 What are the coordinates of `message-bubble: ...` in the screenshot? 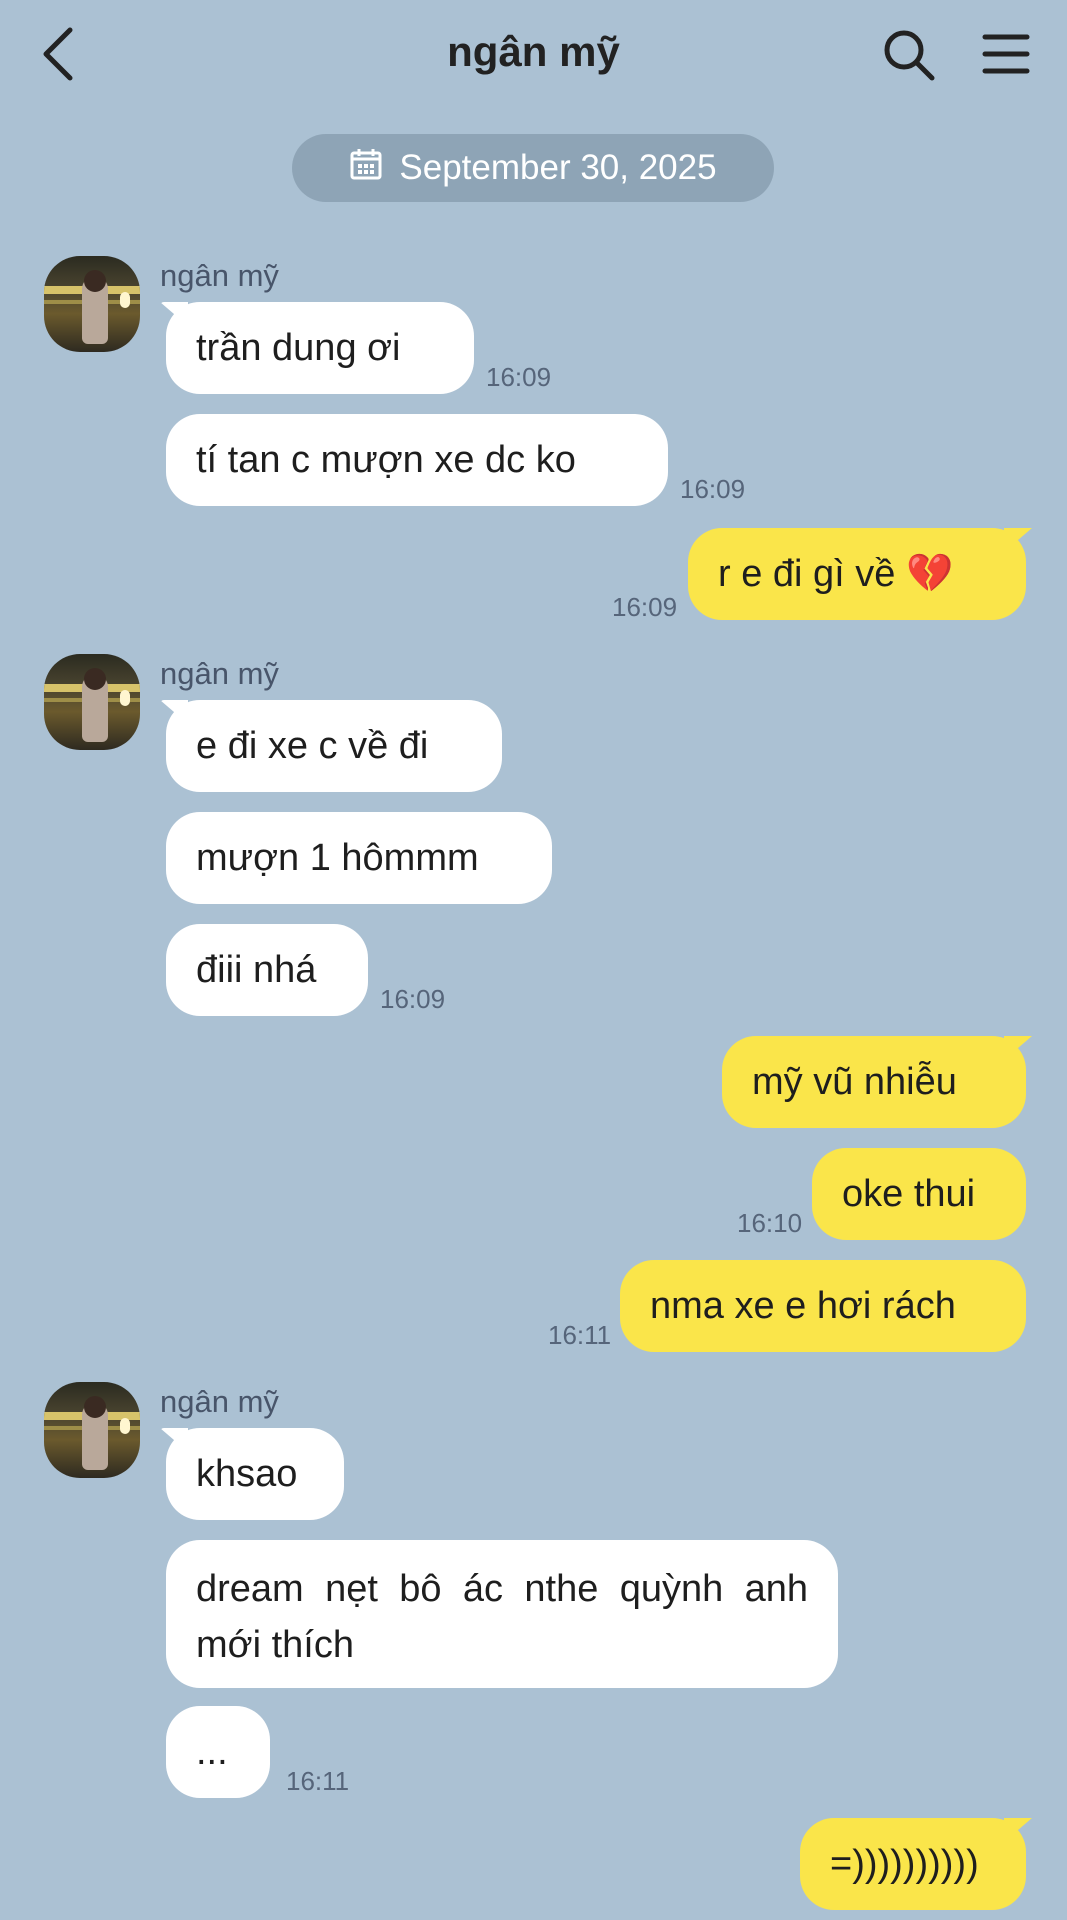 It's located at (218, 1752).